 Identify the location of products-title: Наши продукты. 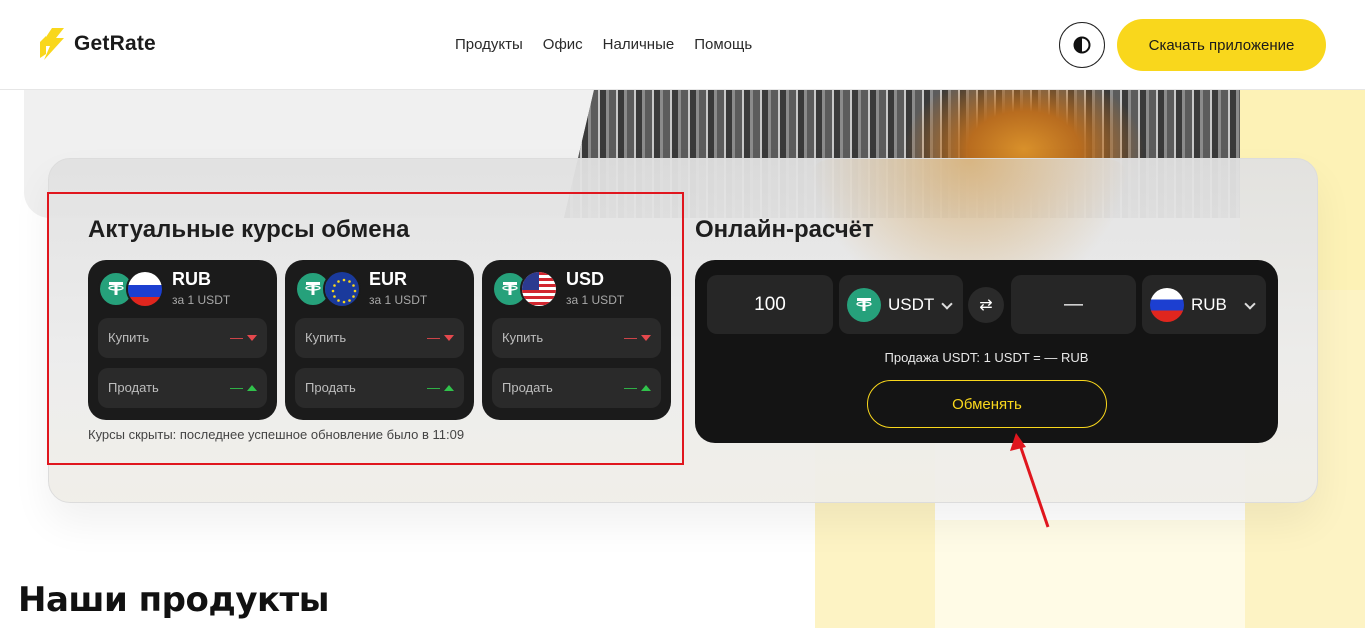
(174, 600).